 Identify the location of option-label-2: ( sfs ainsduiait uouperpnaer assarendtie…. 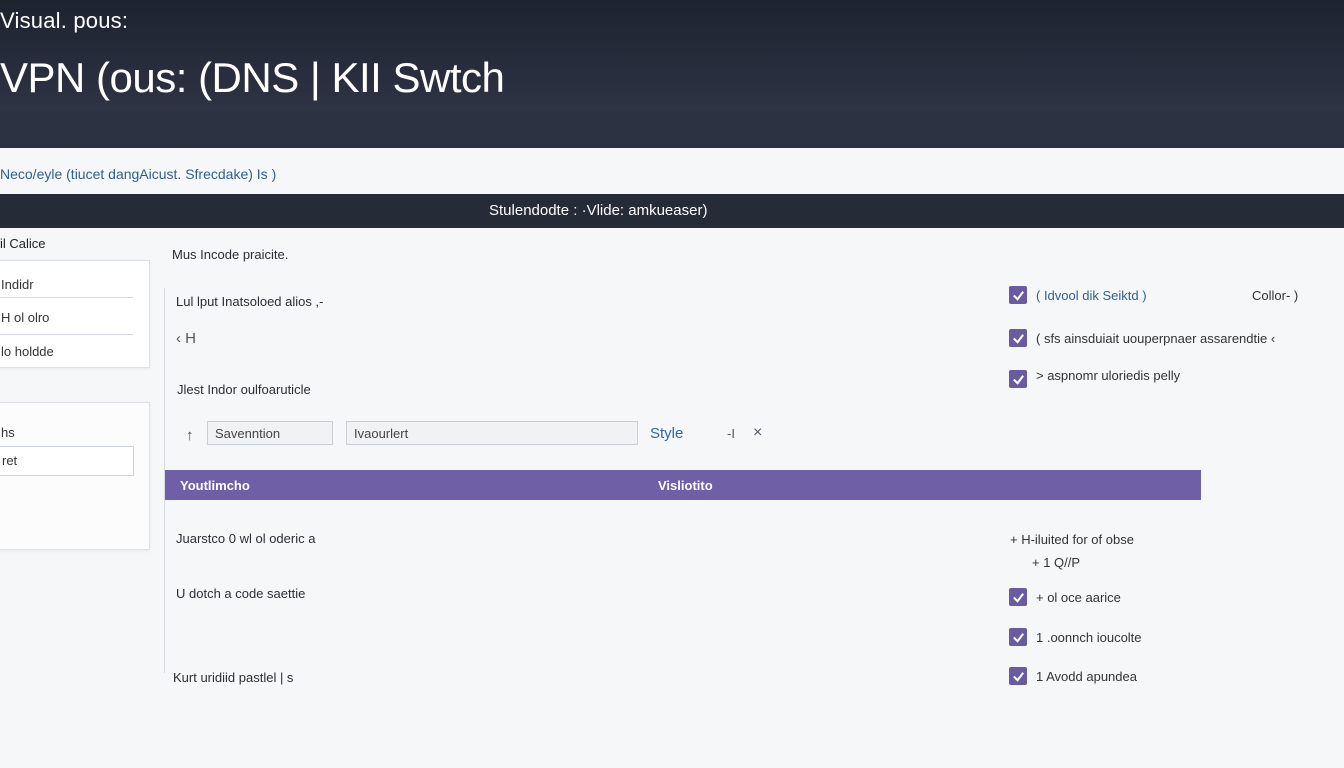
(1156, 338).